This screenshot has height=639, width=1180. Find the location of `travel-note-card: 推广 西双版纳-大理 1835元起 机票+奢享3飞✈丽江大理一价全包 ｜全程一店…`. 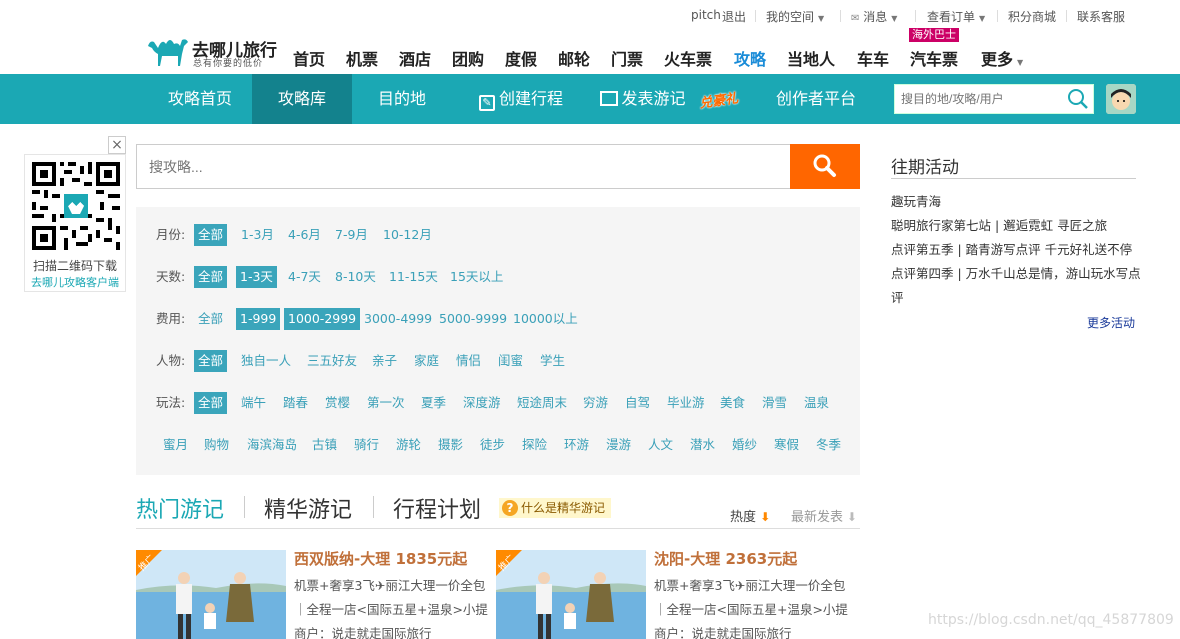

travel-note-card: 推广 西双版纳-大理 1835元起 机票+奢享3飞✈丽江大理一价全包 ｜全程一店… is located at coordinates (314, 593).